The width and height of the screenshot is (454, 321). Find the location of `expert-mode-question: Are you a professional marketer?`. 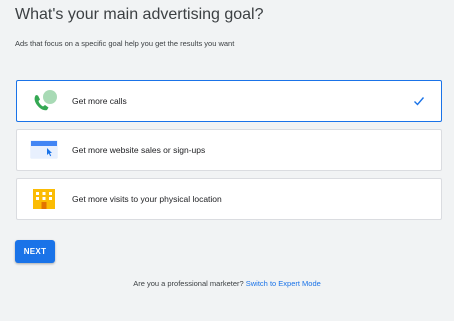

expert-mode-question: Are you a professional marketer? is located at coordinates (188, 283).